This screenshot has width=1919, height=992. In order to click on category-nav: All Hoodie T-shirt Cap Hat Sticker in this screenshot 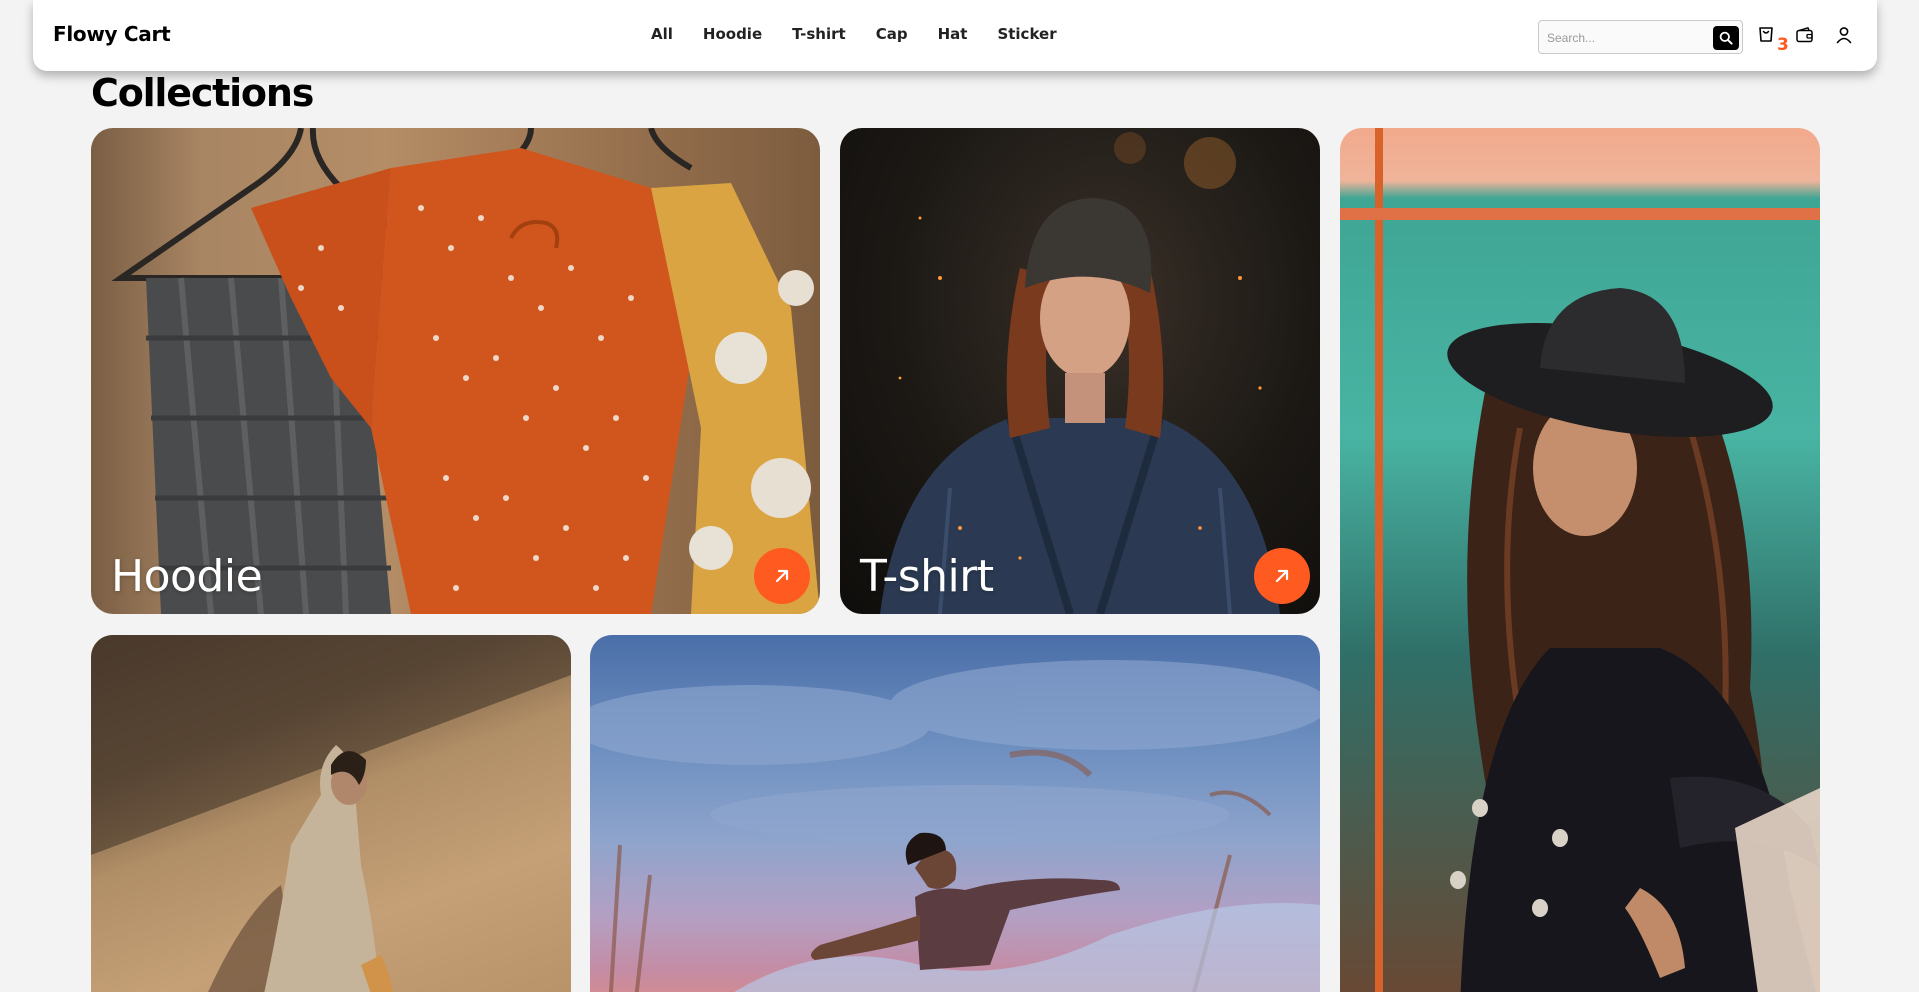, I will do `click(869, 34)`.